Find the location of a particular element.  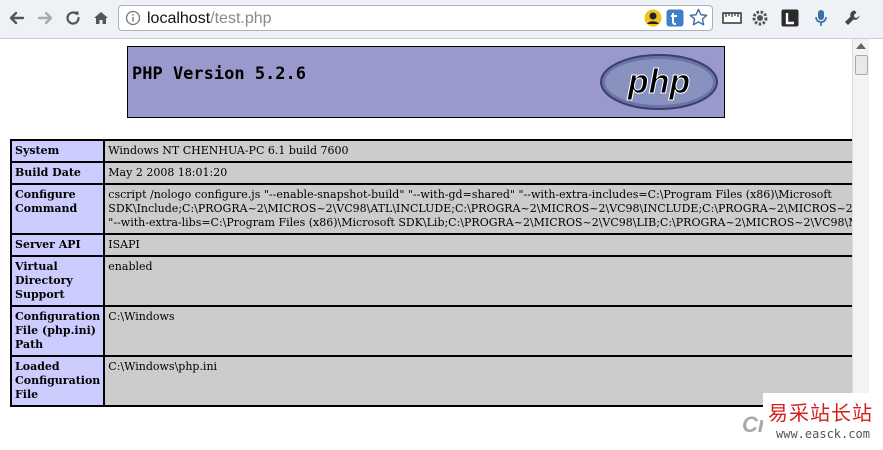

extension-t-icon is located at coordinates (675, 18).